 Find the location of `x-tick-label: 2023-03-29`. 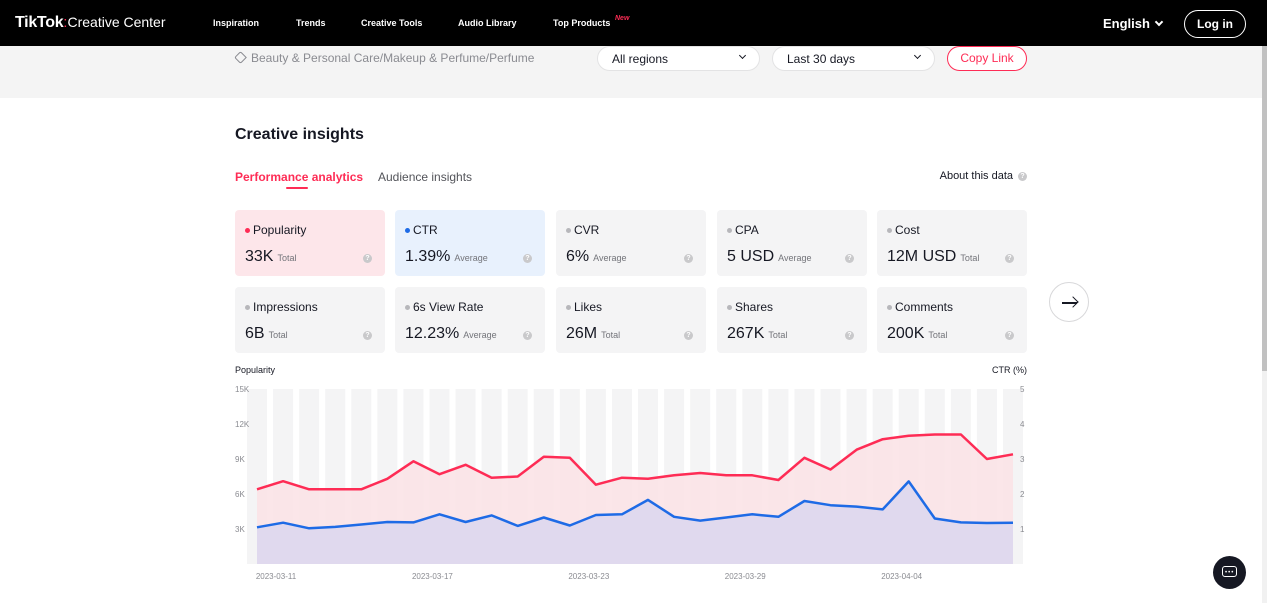

x-tick-label: 2023-03-29 is located at coordinates (745, 576).